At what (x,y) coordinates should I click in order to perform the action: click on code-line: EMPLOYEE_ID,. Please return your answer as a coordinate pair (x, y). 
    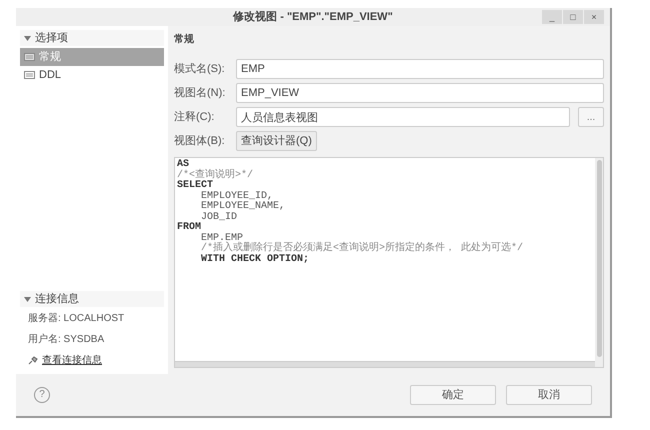
    Looking at the image, I should click on (237, 197).